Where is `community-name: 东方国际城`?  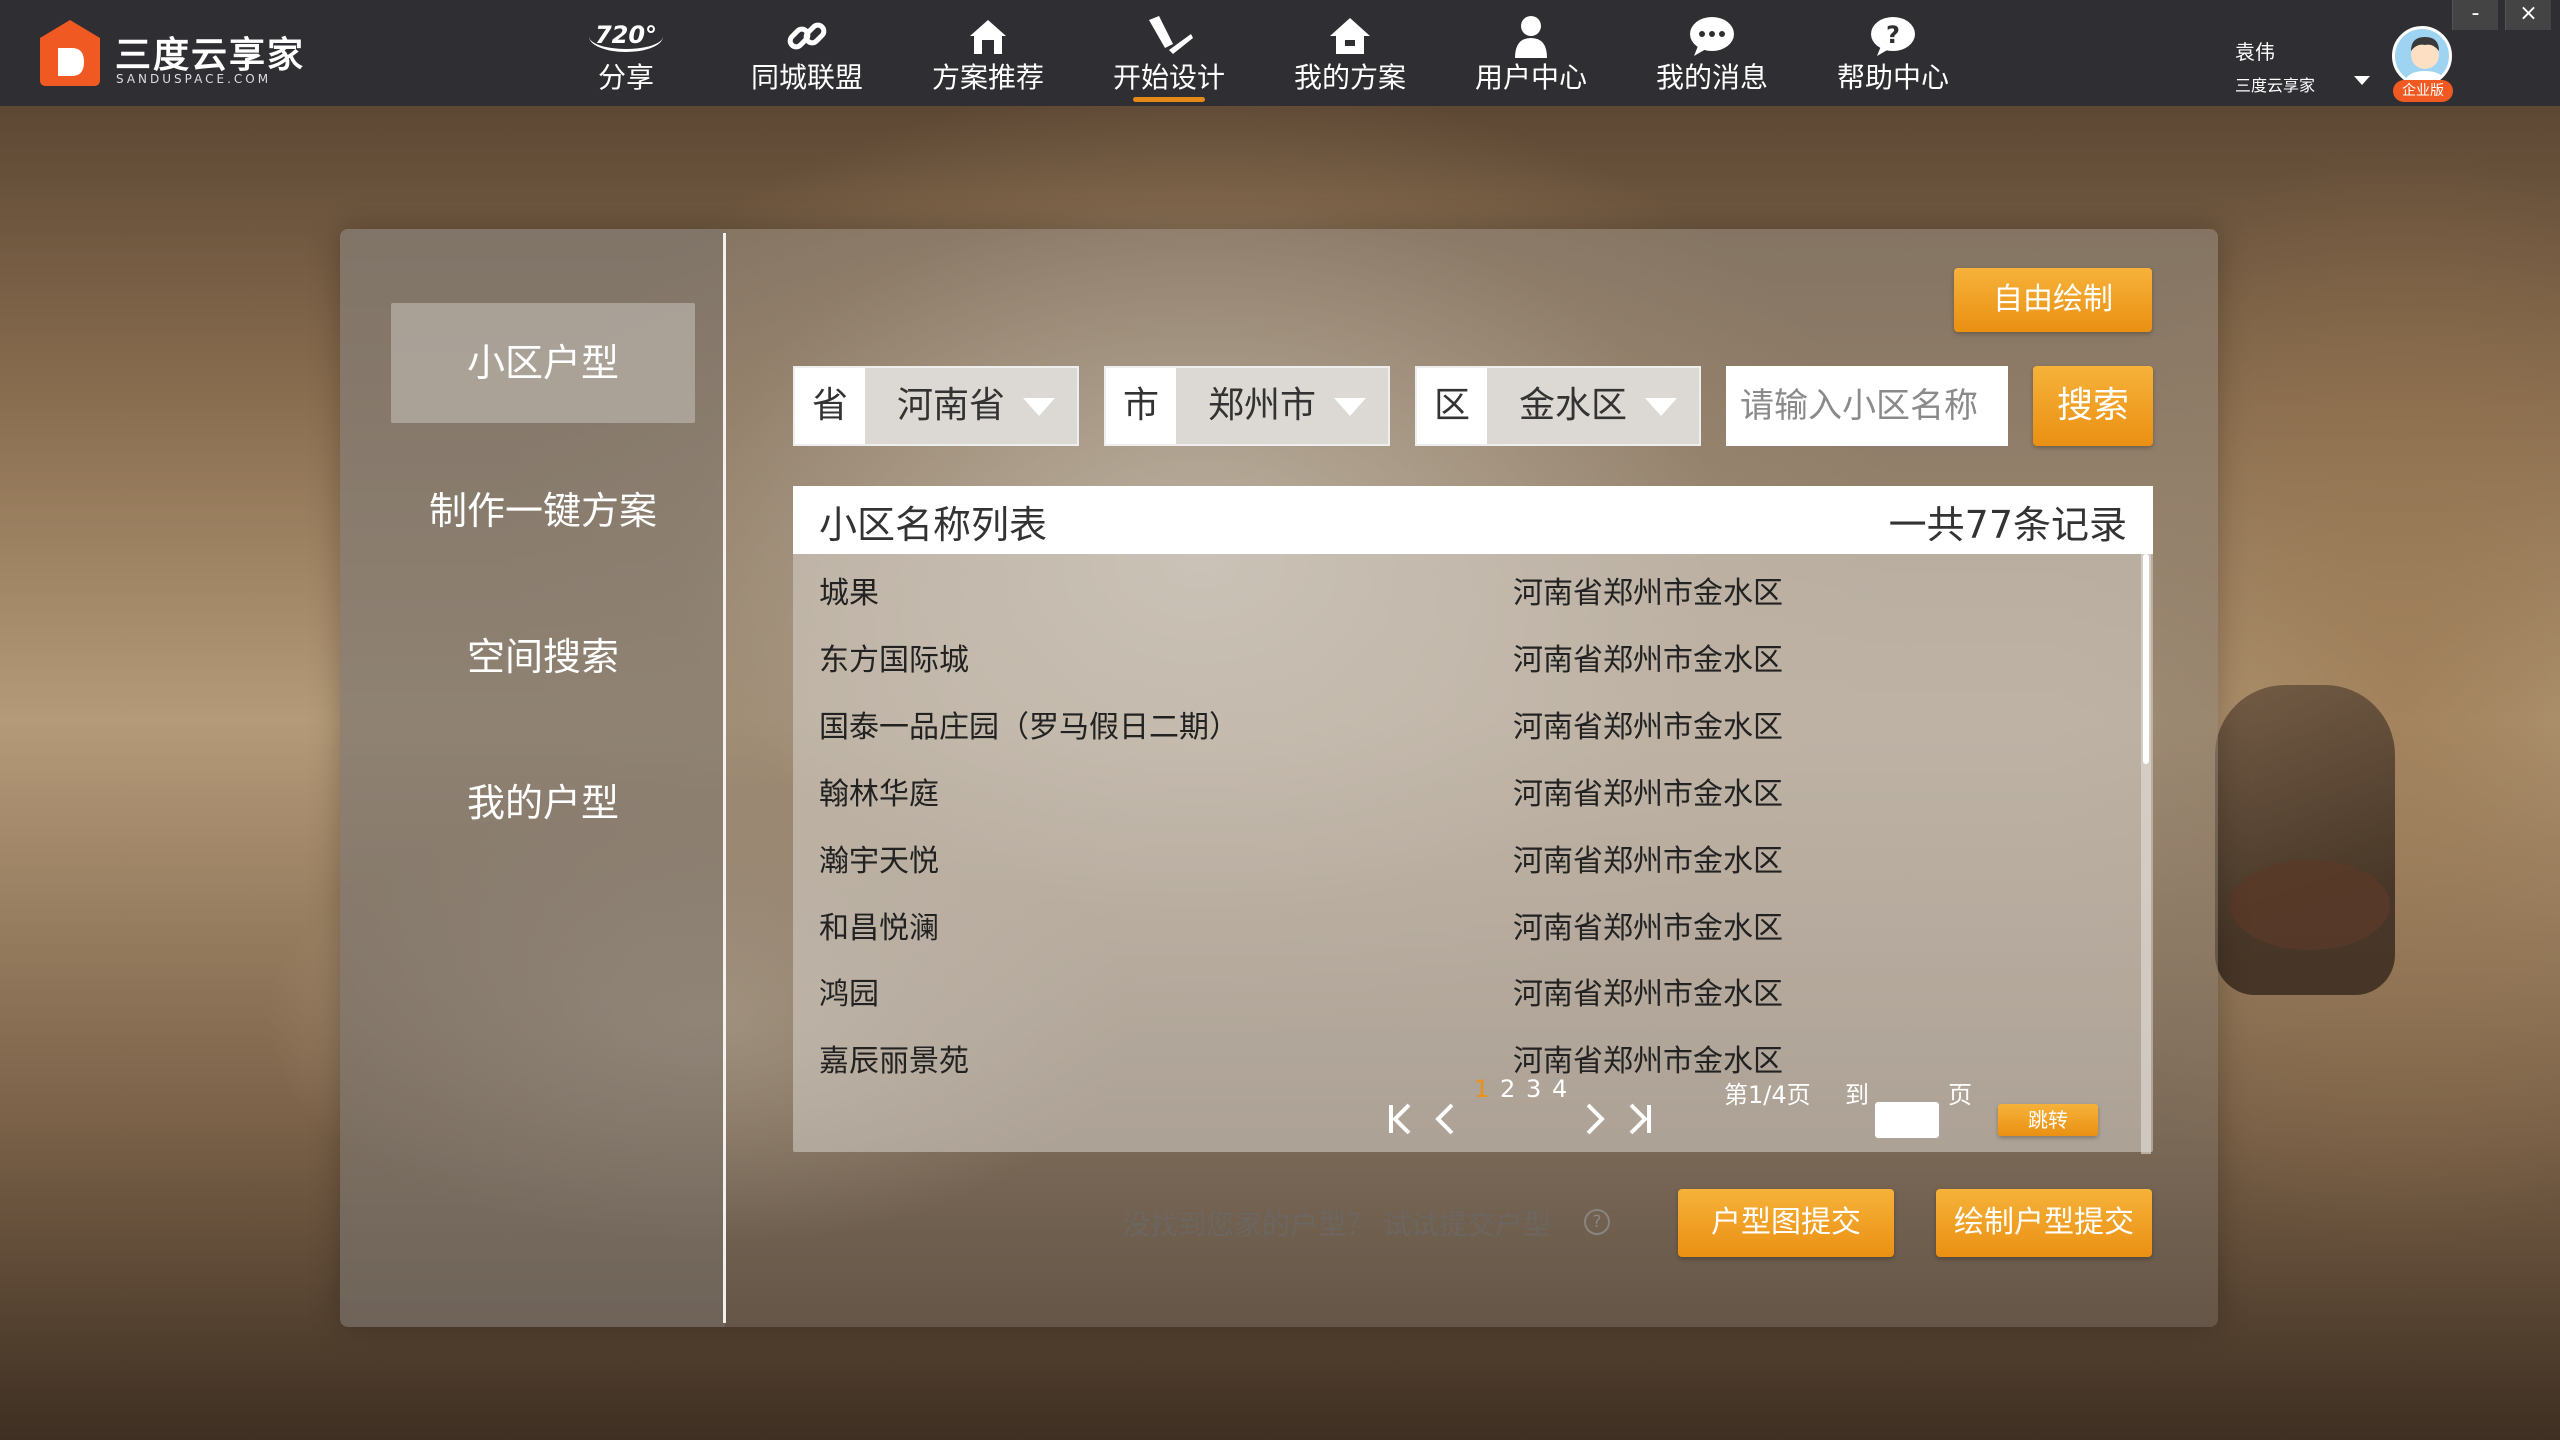
community-name: 东方国际城 is located at coordinates (894, 660).